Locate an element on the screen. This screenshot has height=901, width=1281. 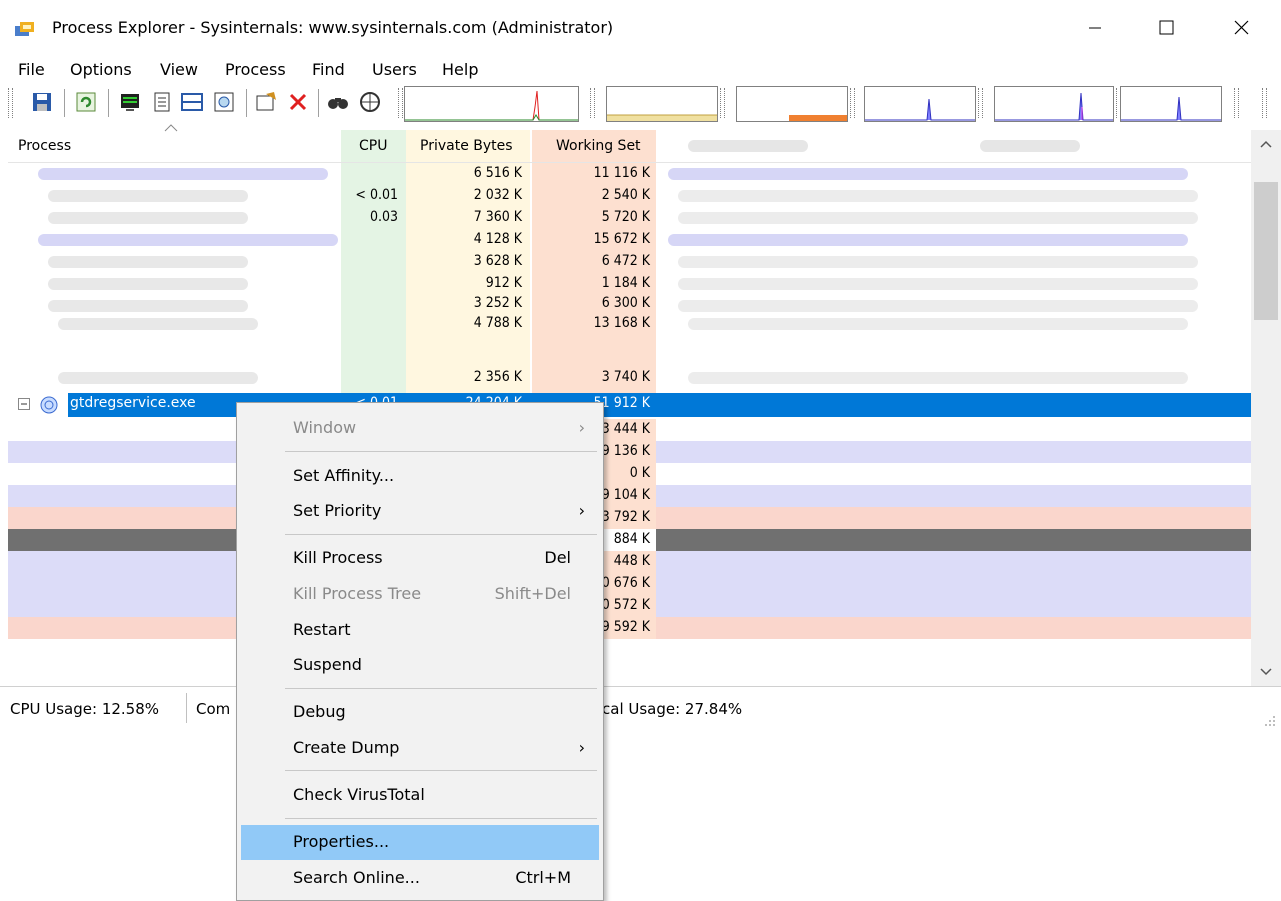
table-row: 4 788 K 13 168 K is located at coordinates (629, 324).